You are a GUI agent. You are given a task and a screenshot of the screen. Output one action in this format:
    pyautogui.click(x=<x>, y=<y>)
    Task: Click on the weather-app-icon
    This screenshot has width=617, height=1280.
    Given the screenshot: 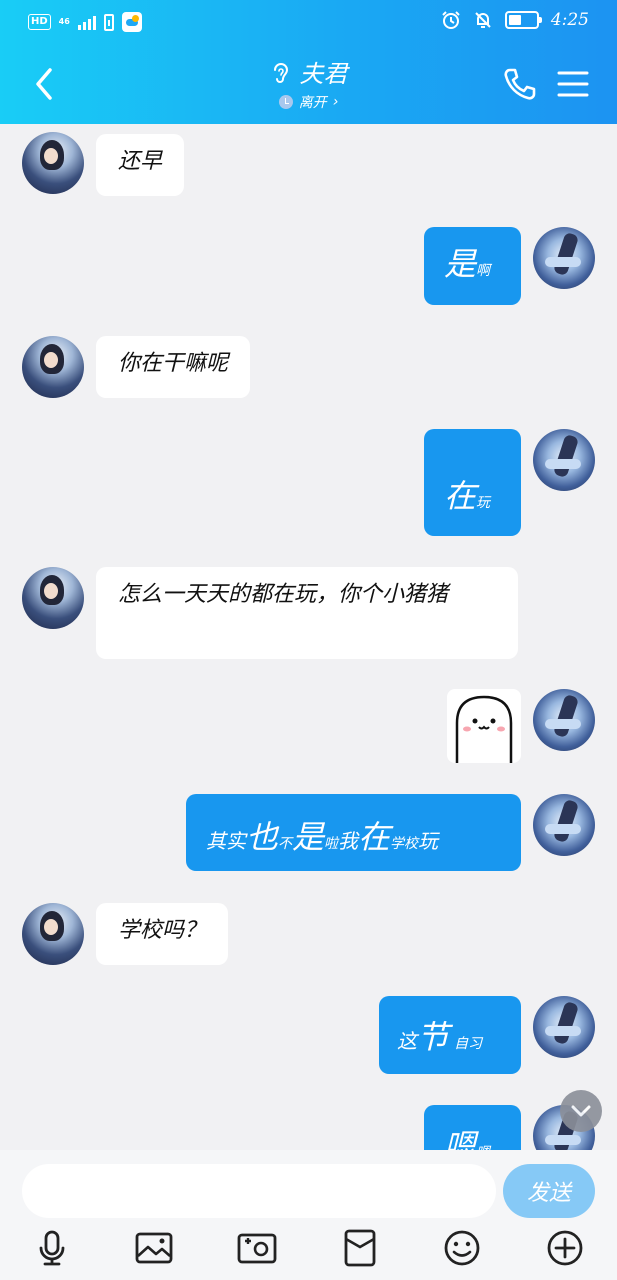 What is the action you would take?
    pyautogui.click(x=131, y=22)
    